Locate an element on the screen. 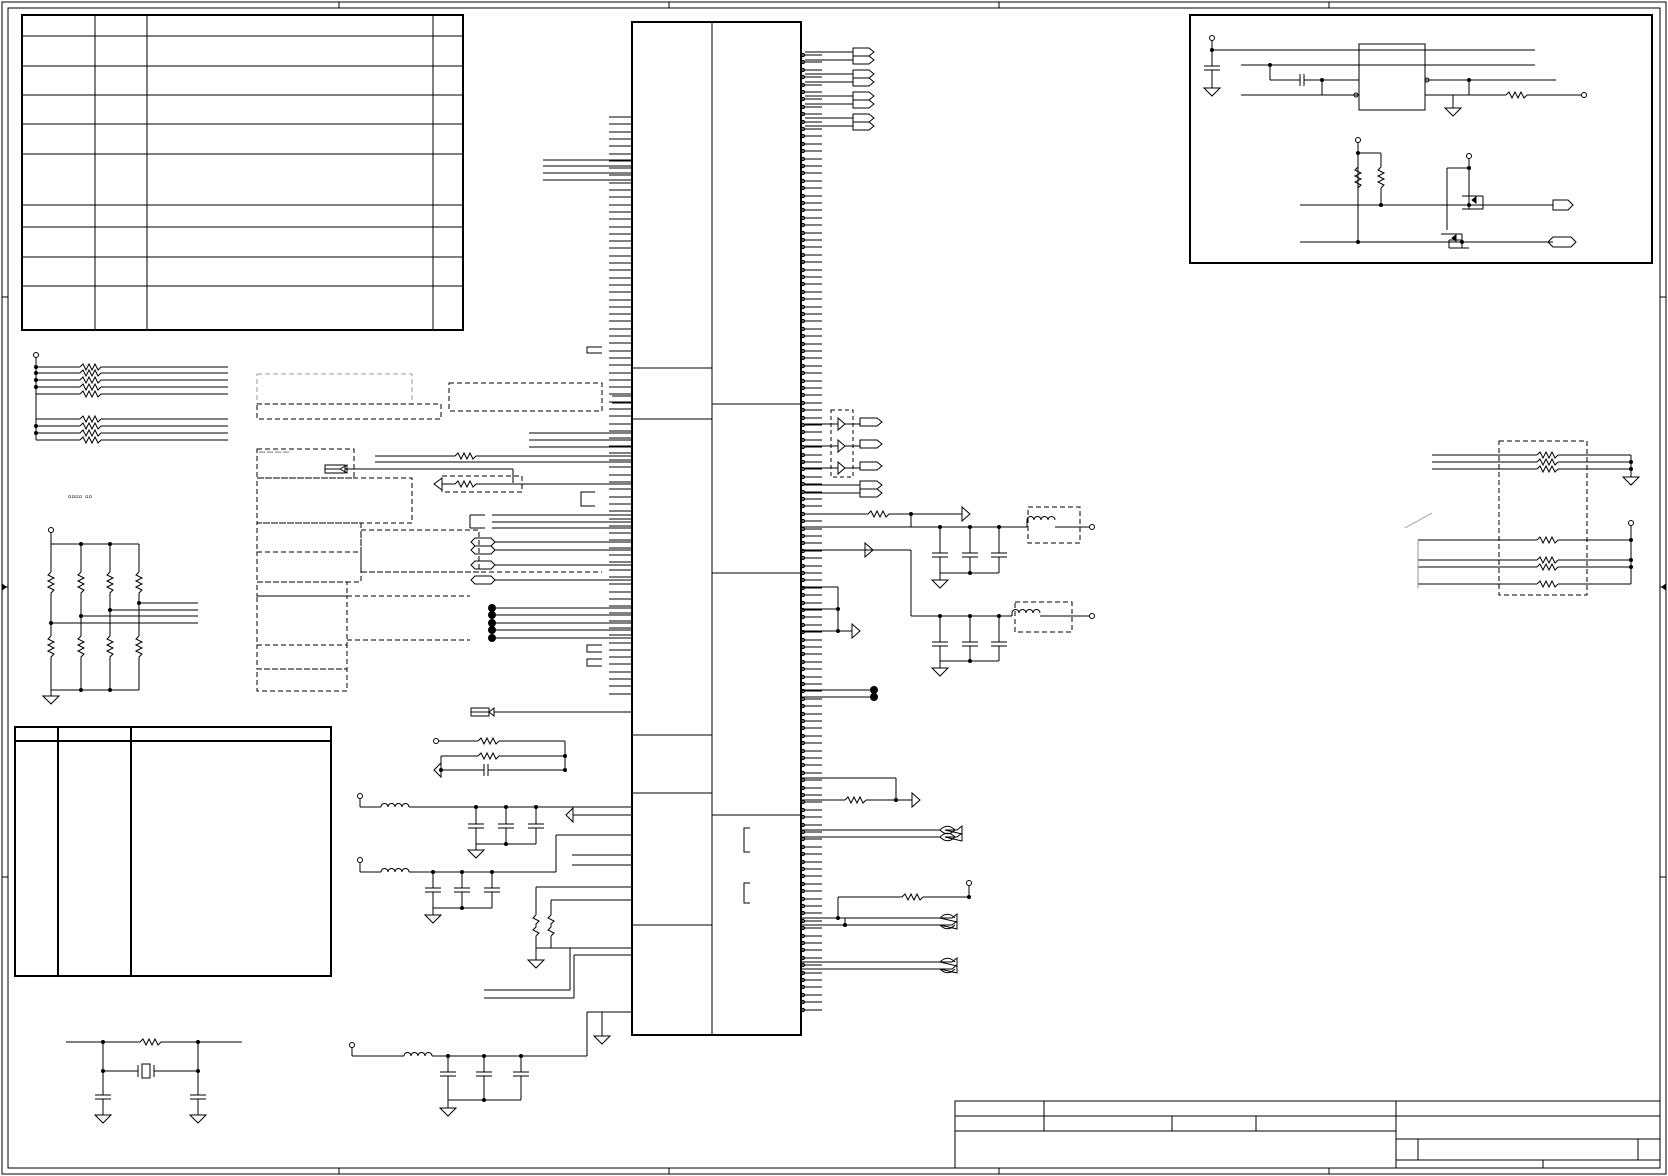  left-signal-buses is located at coordinates (478, 438).